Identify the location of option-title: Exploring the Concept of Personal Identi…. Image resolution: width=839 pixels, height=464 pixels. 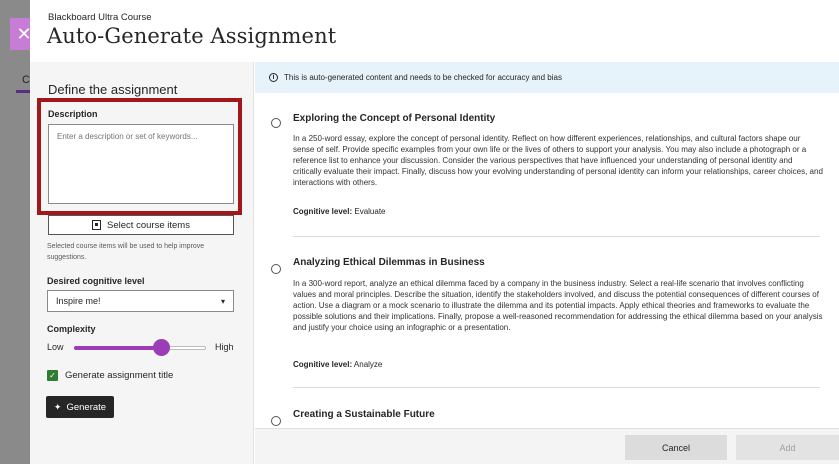
(394, 118).